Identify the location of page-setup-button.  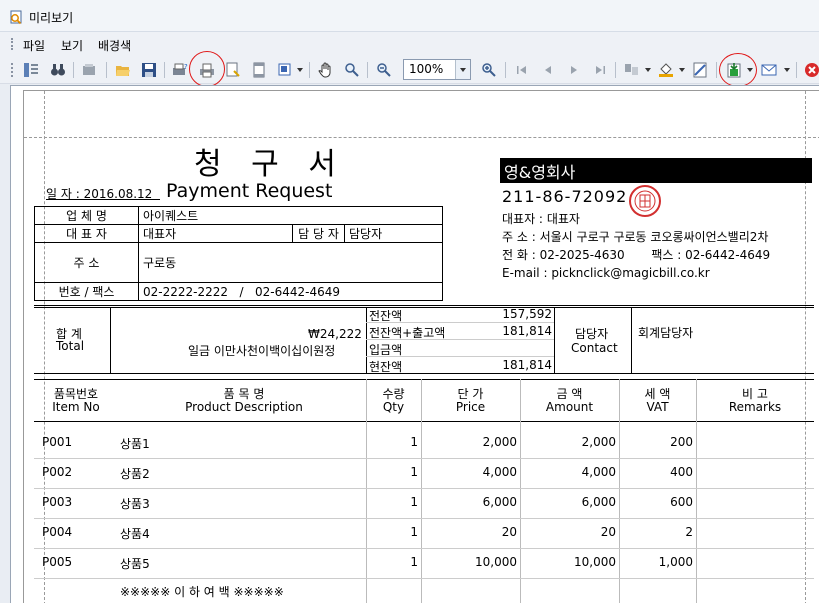
(233, 70).